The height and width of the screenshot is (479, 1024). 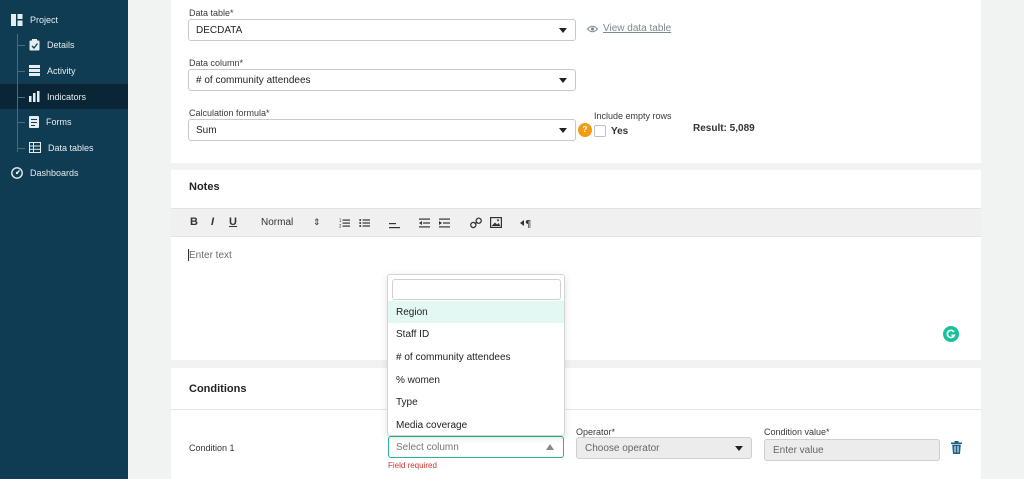 What do you see at coordinates (394, 224) in the screenshot?
I see `align-left-icon` at bounding box center [394, 224].